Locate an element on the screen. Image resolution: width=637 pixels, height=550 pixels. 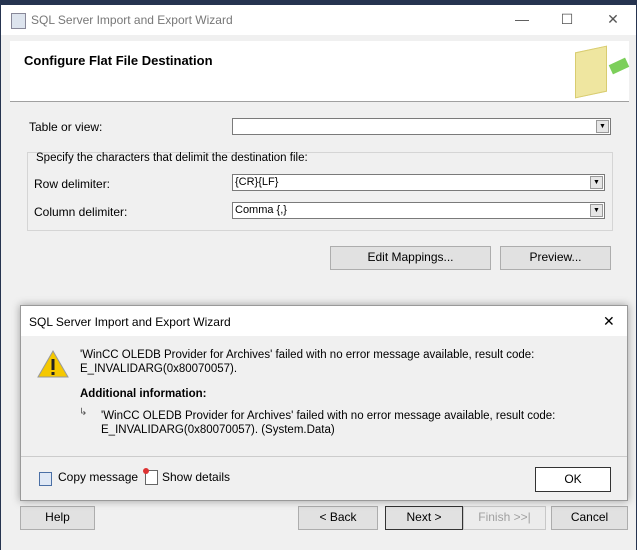
table-label: Table or view: is located at coordinates (66, 127).